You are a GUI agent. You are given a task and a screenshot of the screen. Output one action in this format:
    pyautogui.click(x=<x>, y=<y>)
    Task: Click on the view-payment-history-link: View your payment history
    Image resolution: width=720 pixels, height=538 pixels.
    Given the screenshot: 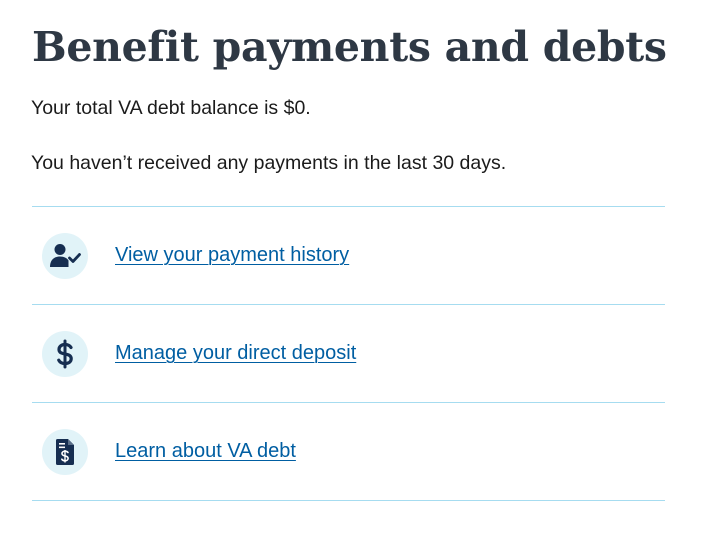 What is the action you would take?
    pyautogui.click(x=232, y=255)
    